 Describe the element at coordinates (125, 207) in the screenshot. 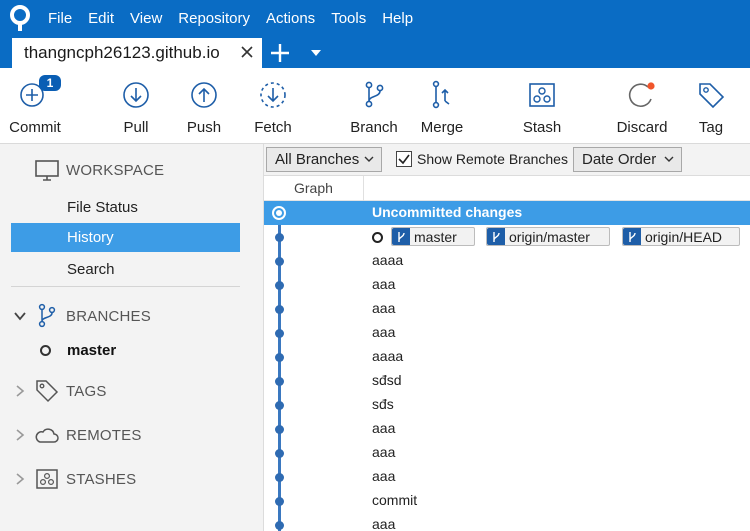

I see `sidebar-item-file-status: File Status` at that location.